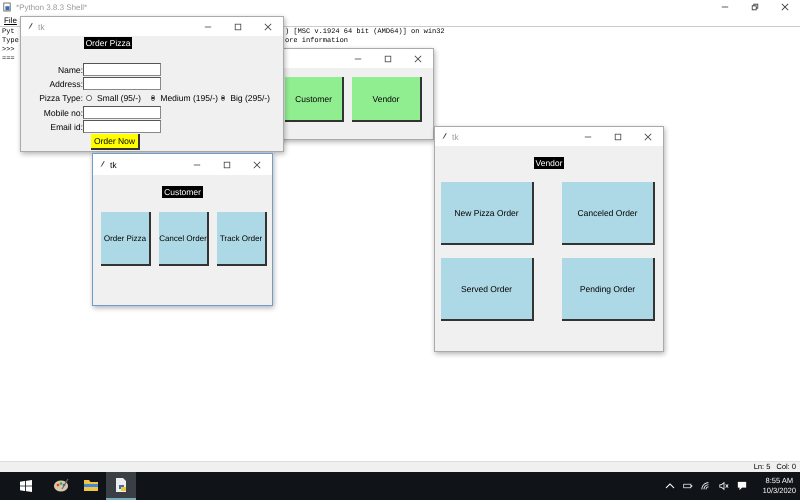 The height and width of the screenshot is (500, 800). What do you see at coordinates (487, 213) in the screenshot?
I see `action-button: New Pizza Order` at bounding box center [487, 213].